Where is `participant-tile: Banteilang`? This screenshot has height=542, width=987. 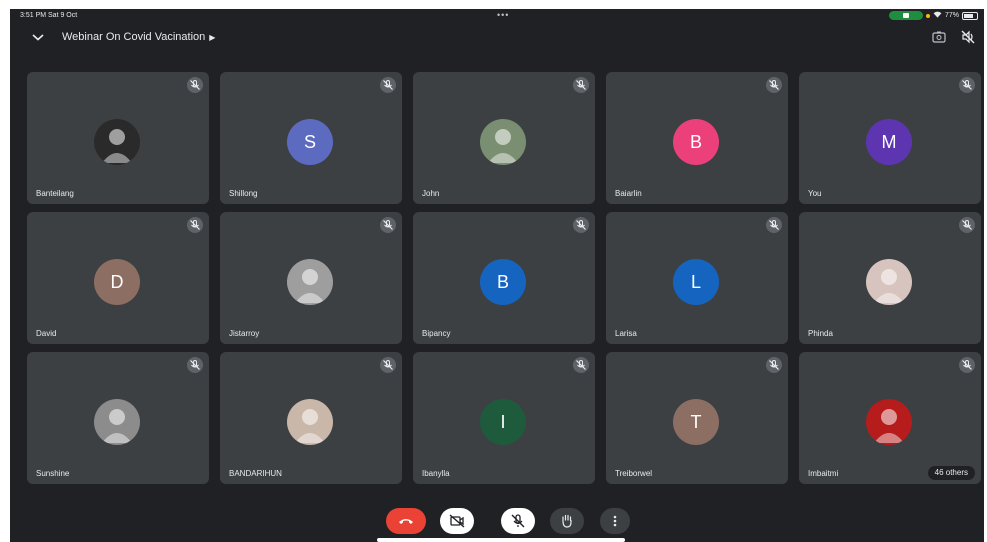 participant-tile: Banteilang is located at coordinates (118, 138).